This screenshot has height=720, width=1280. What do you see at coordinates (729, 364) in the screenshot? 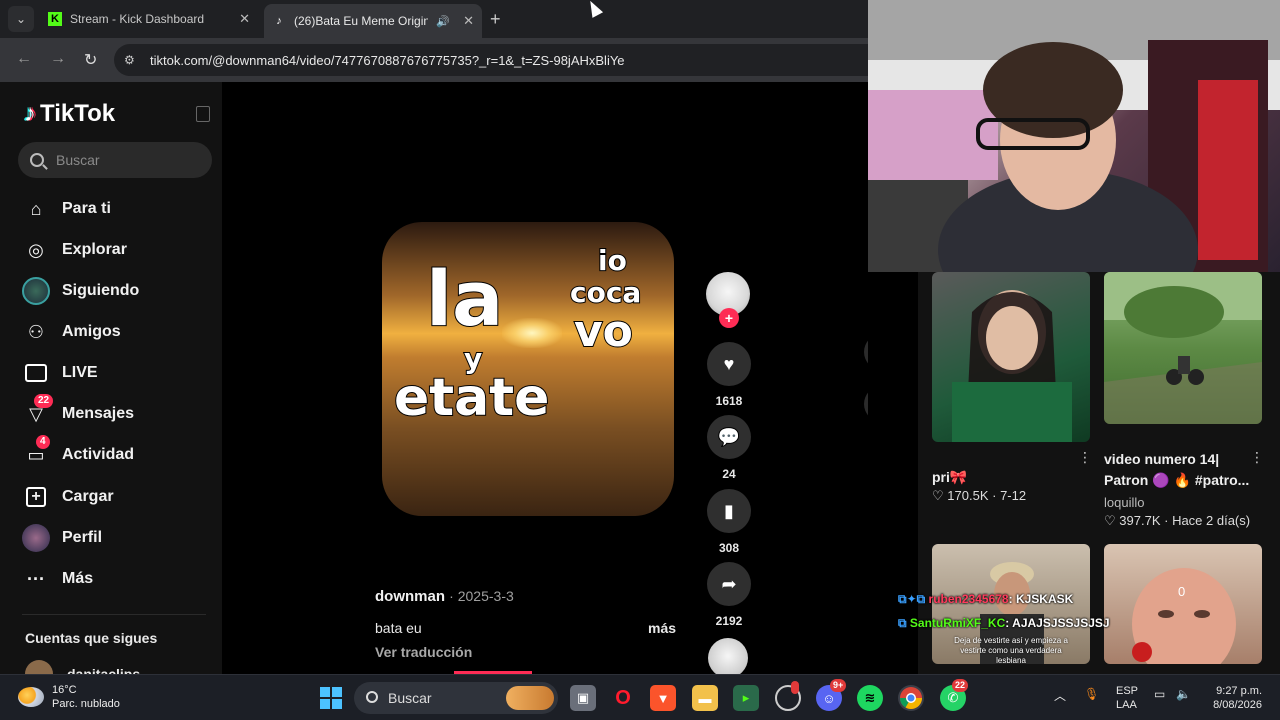
I see `heart-icon: ♥` at bounding box center [729, 364].